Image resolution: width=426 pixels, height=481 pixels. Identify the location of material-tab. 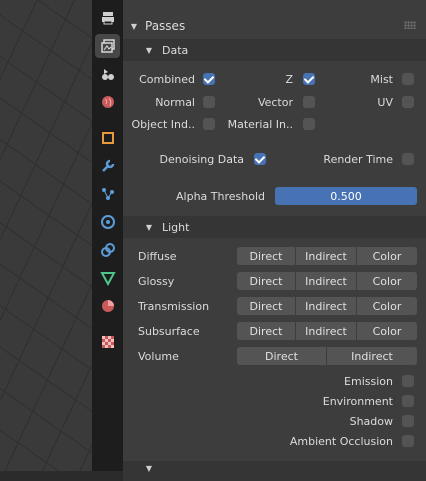
(107, 306).